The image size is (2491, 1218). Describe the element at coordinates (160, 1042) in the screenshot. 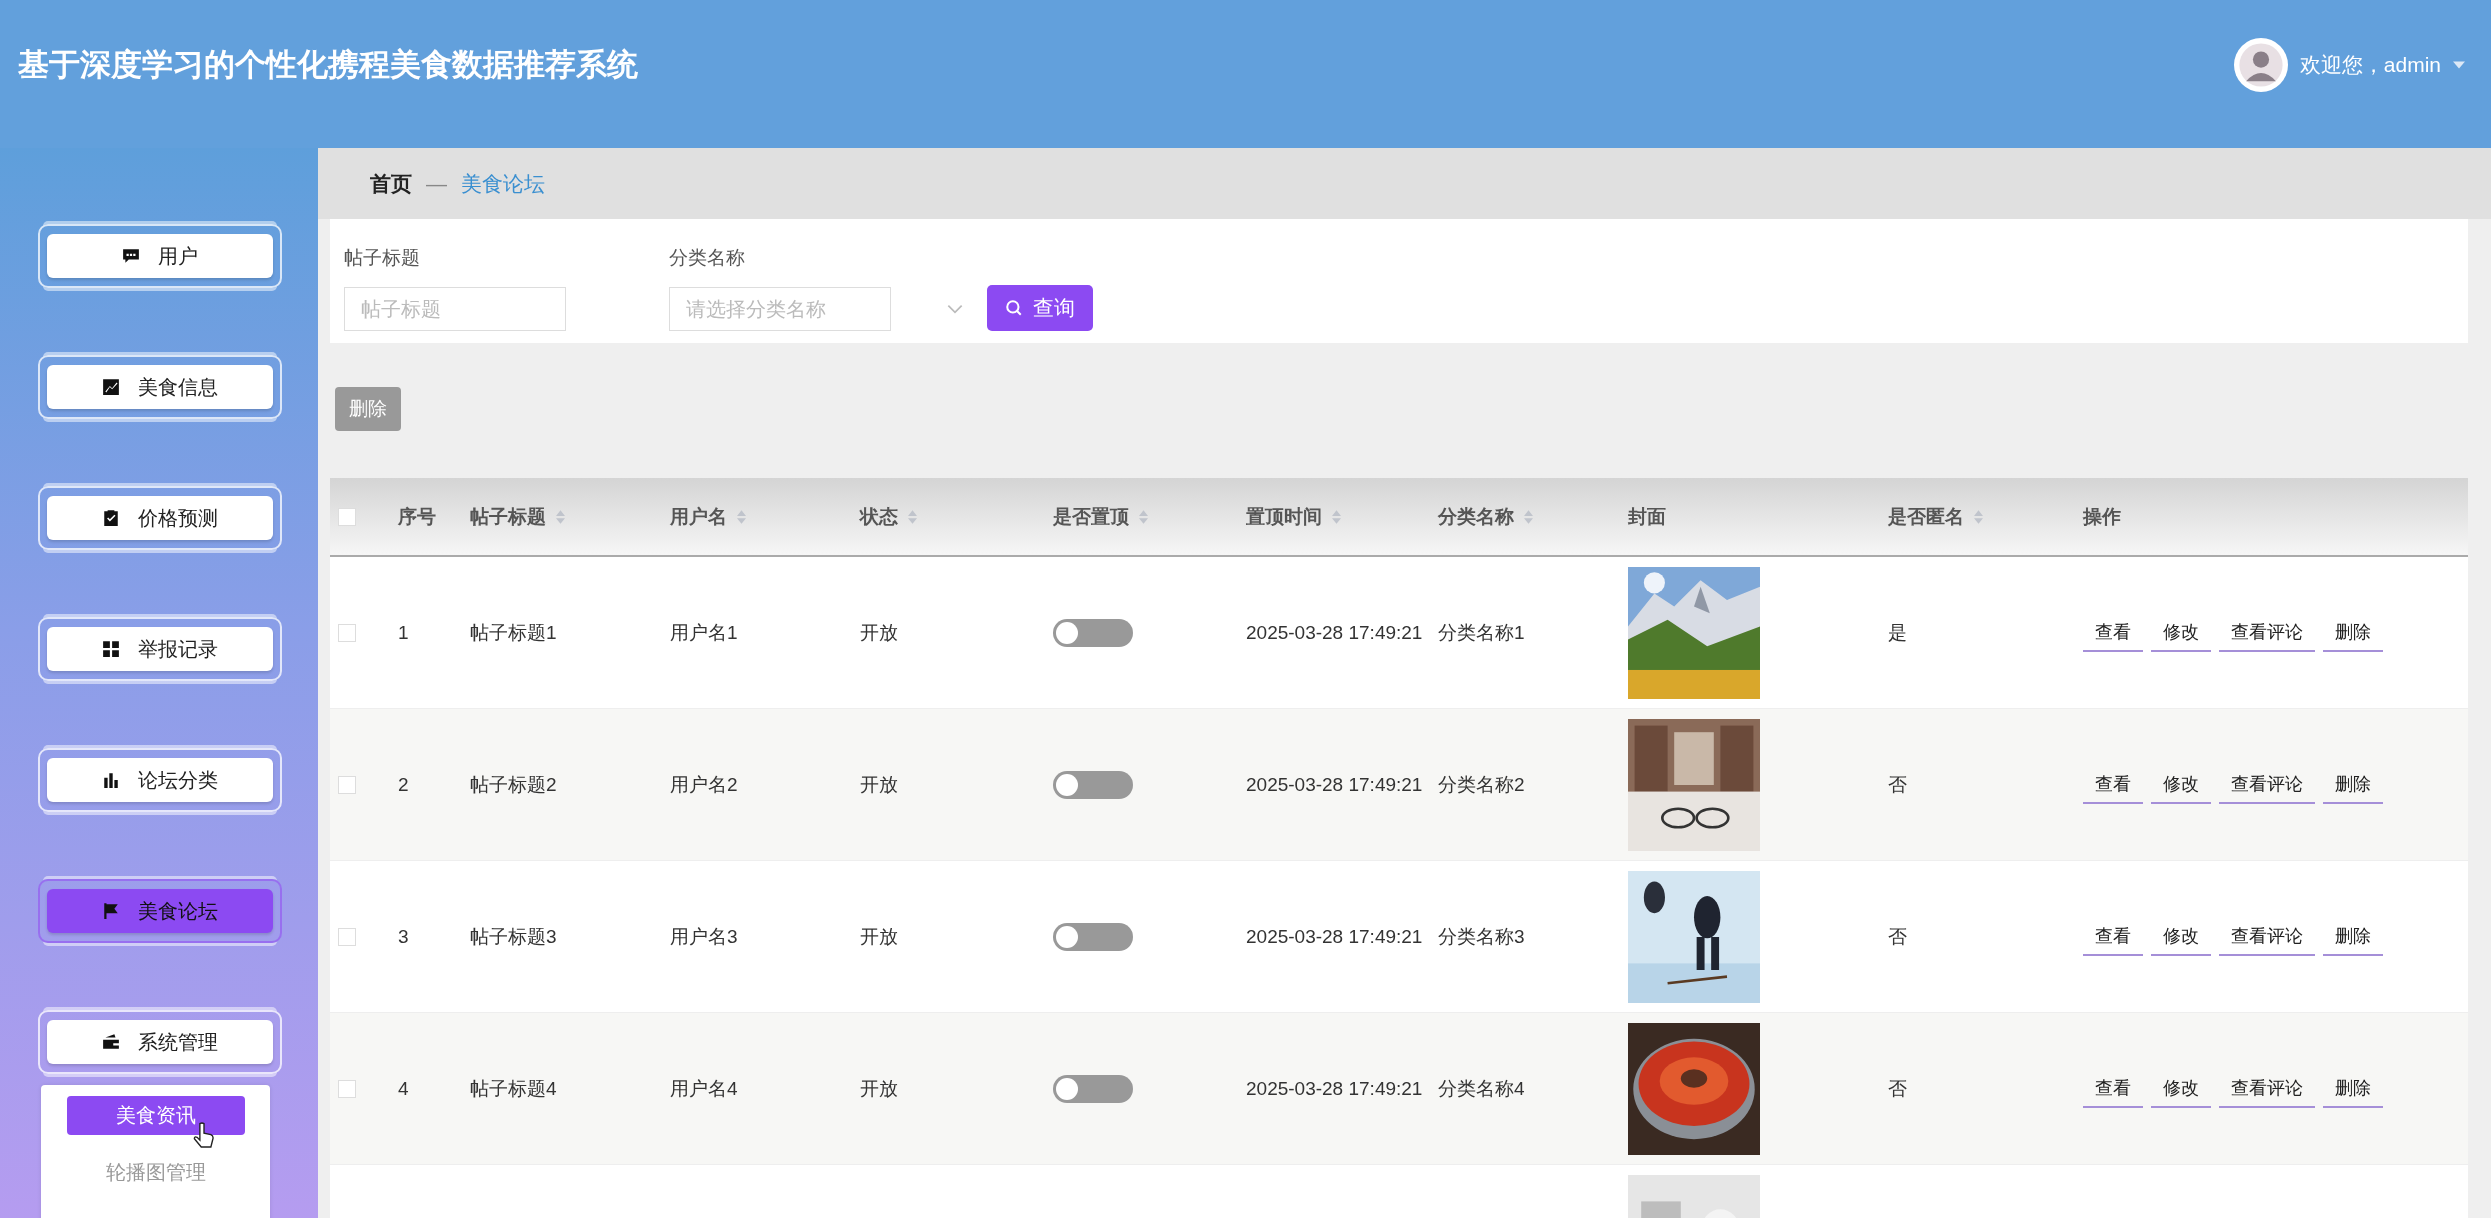

I see `nav-item: 系统管理` at that location.